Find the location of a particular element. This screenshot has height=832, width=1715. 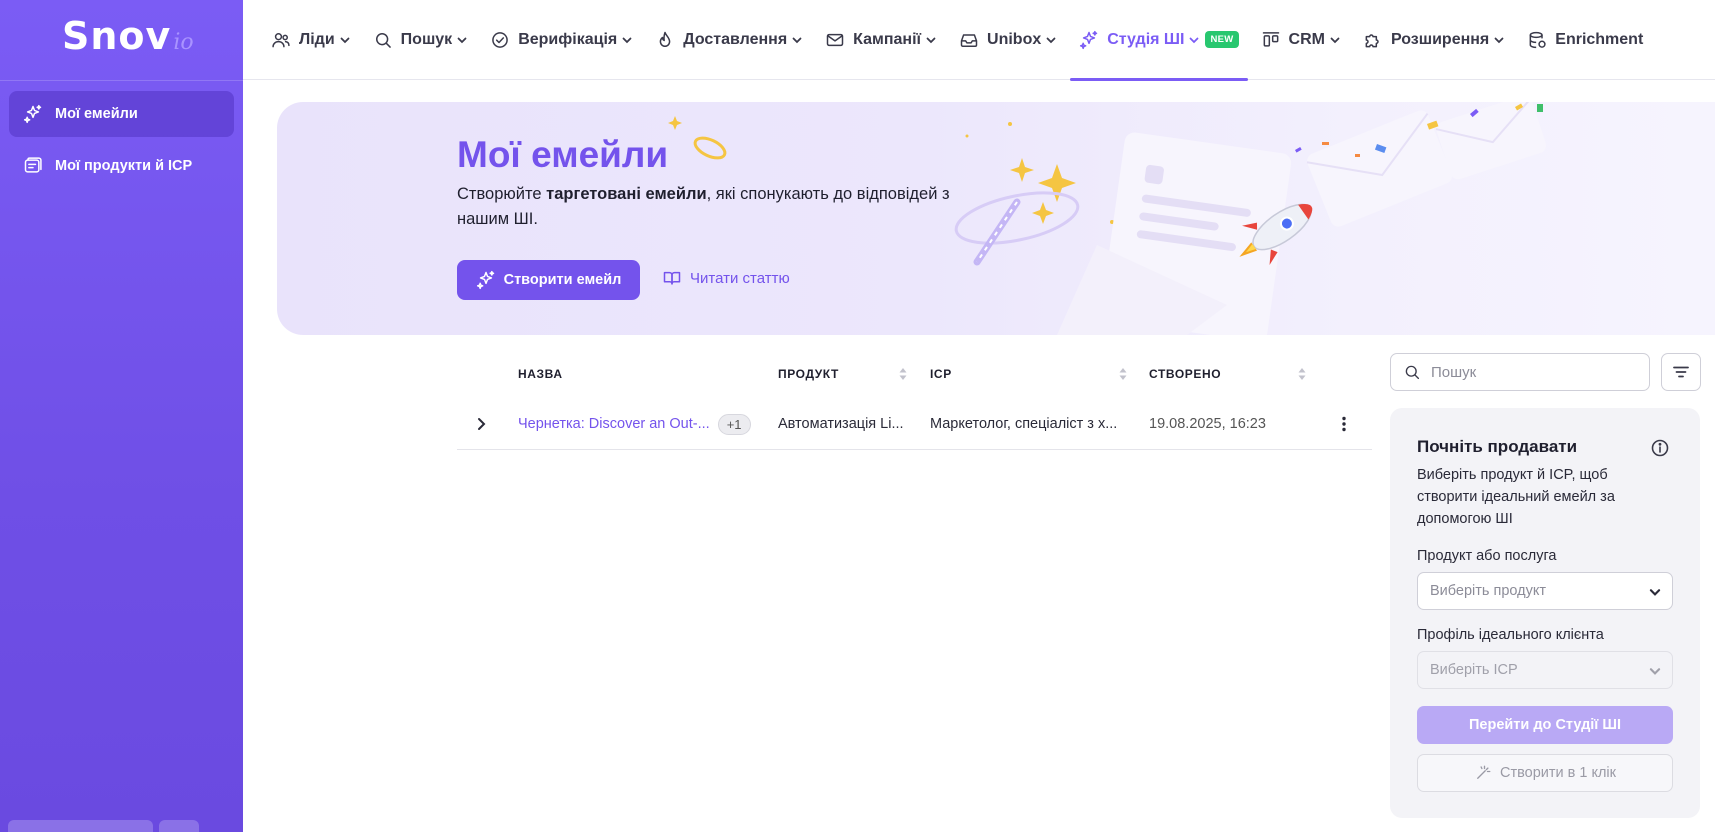

read-article-link: Читати статтю is located at coordinates (726, 278).